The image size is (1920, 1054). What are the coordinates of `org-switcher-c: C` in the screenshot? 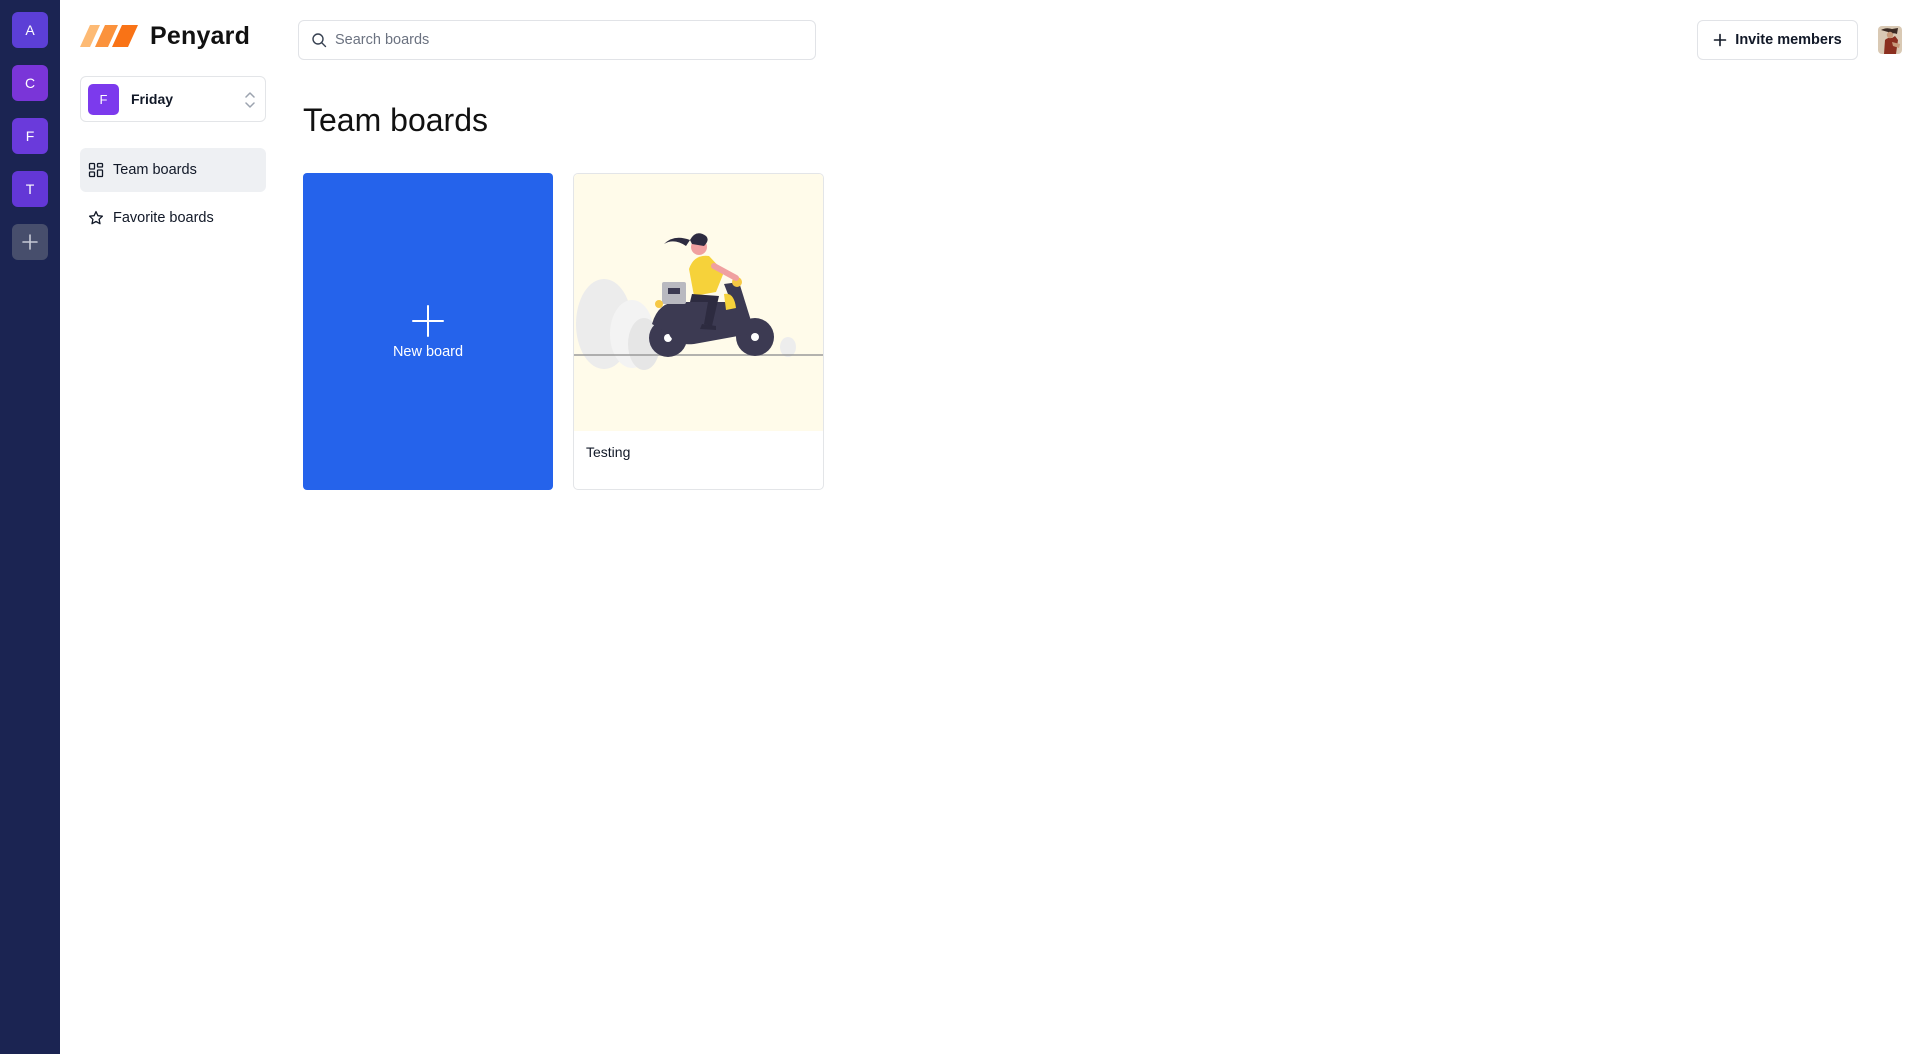 It's located at (30, 83).